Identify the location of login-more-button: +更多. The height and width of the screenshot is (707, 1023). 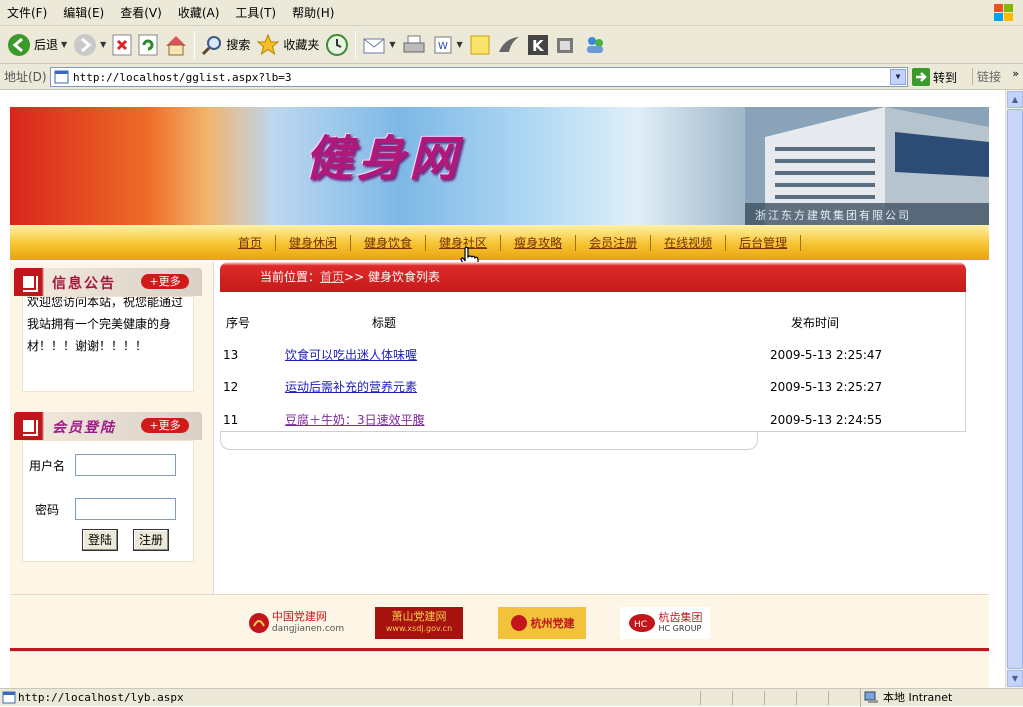
(165, 425).